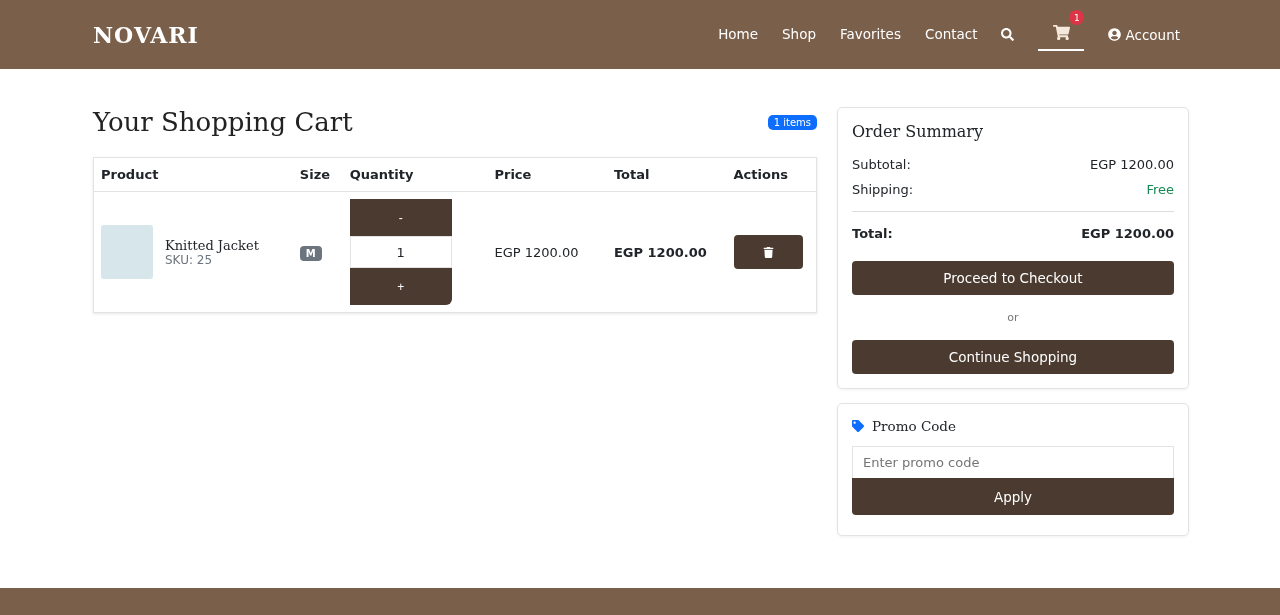 The width and height of the screenshot is (1280, 615). What do you see at coordinates (1127, 233) in the screenshot?
I see `total-value: EGP 1200.00` at bounding box center [1127, 233].